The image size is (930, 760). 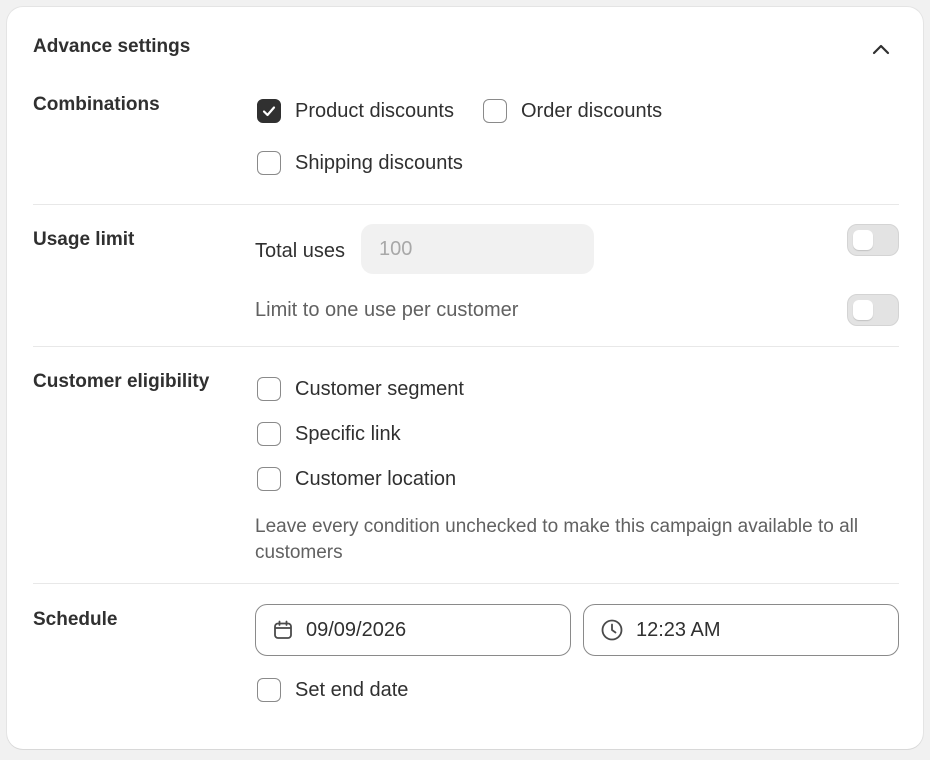 I want to click on customer-segment-option: Customer segment, so click(x=360, y=389).